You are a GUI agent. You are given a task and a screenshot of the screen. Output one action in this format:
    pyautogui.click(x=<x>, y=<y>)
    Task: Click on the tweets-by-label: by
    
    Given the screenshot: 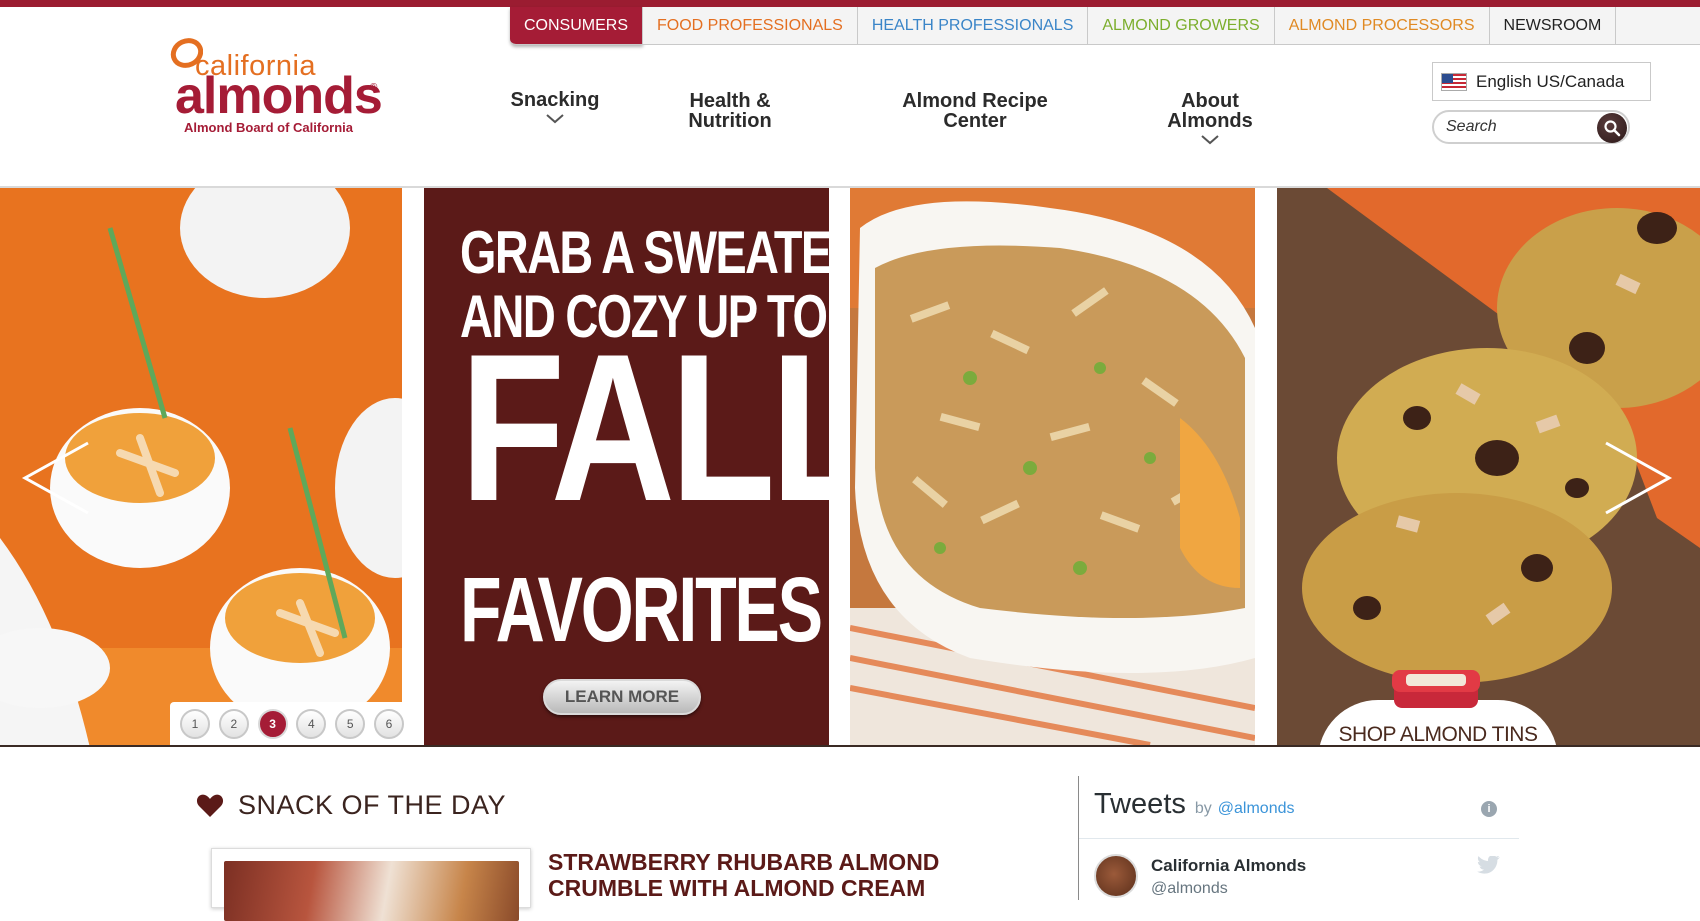 What is the action you would take?
    pyautogui.click(x=1203, y=808)
    